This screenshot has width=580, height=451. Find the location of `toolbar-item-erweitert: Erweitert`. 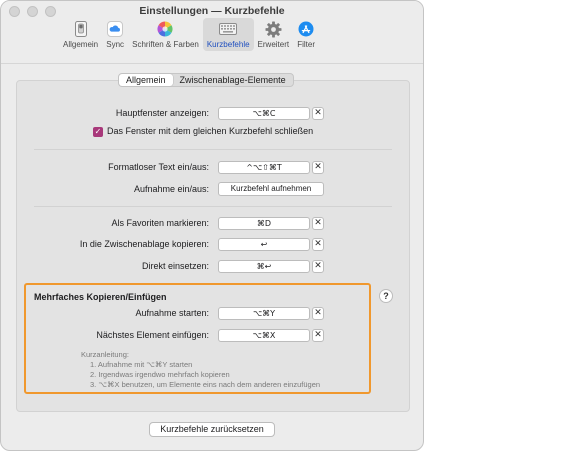

toolbar-item-erweitert: Erweitert is located at coordinates (274, 34).